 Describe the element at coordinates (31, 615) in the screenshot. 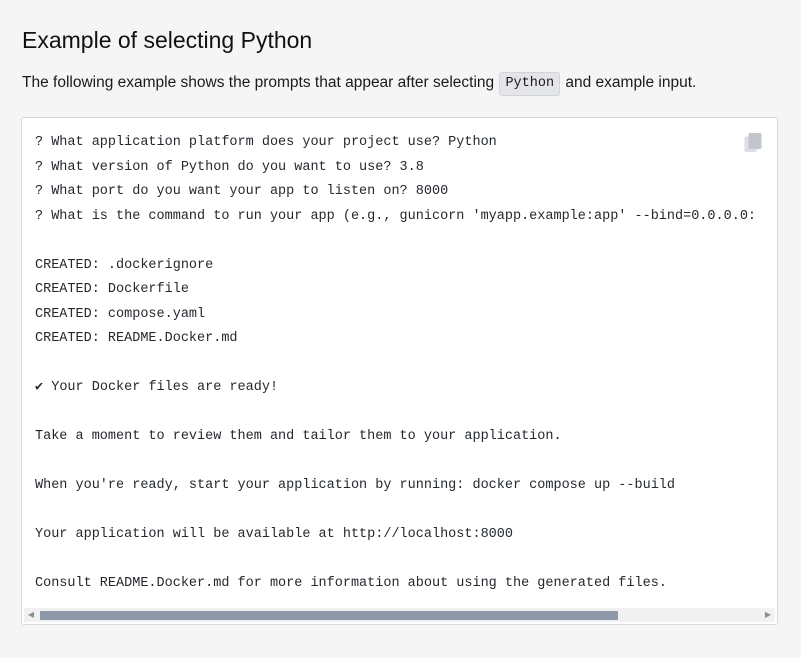

I see `scroll-left-arrow-icon: ◀` at that location.